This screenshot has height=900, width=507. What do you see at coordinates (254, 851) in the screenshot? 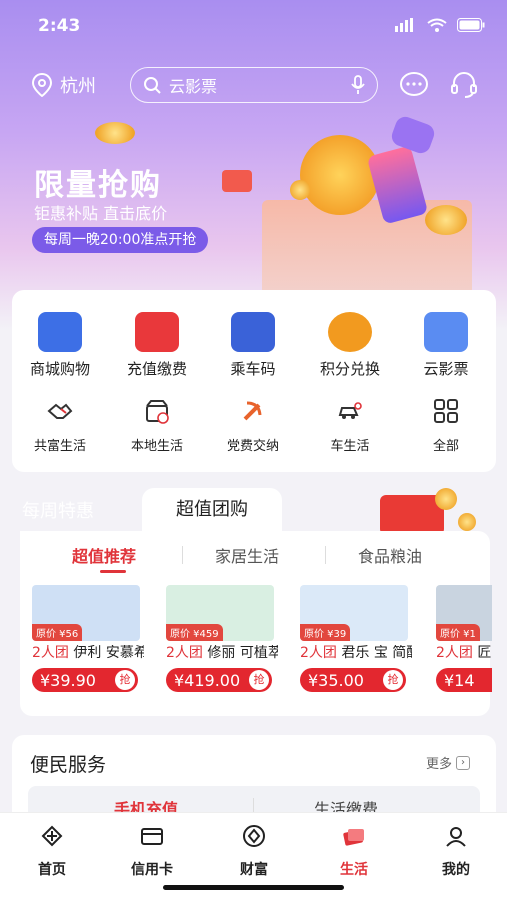
I see `nav-wealth: 财富` at bounding box center [254, 851].